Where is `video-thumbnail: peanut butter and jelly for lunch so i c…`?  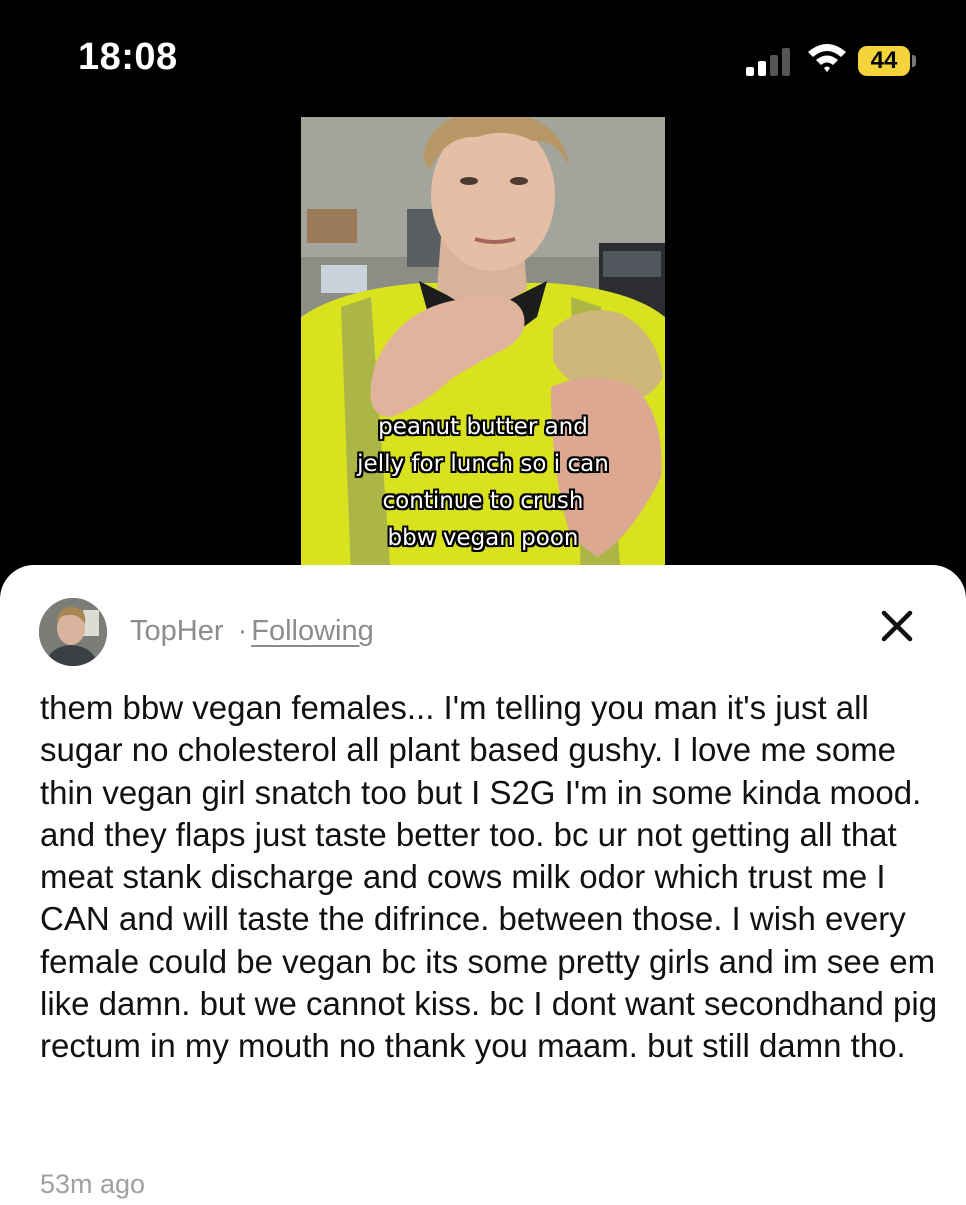
video-thumbnail: peanut butter and jelly for lunch so i c… is located at coordinates (483, 347).